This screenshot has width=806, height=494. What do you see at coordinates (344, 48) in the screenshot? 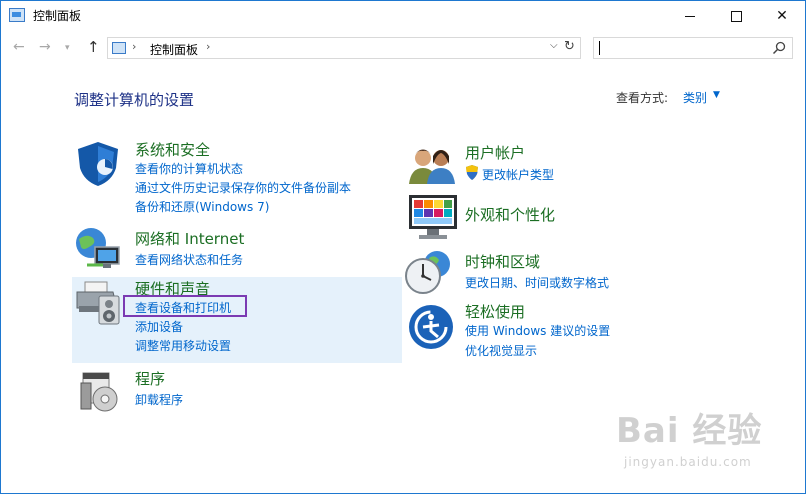
I see `address-bar: › 控制面板 › ⌵ ↻` at bounding box center [344, 48].